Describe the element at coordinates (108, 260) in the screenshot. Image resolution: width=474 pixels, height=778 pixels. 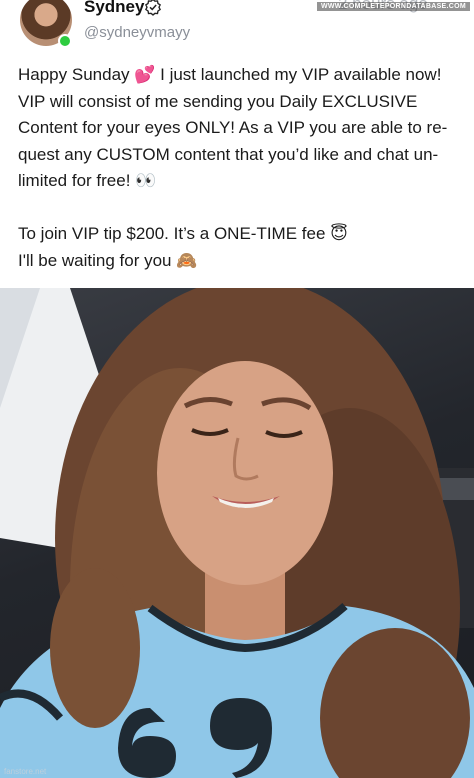
I see `post-line: I'll be waiting for you 🙈` at that location.